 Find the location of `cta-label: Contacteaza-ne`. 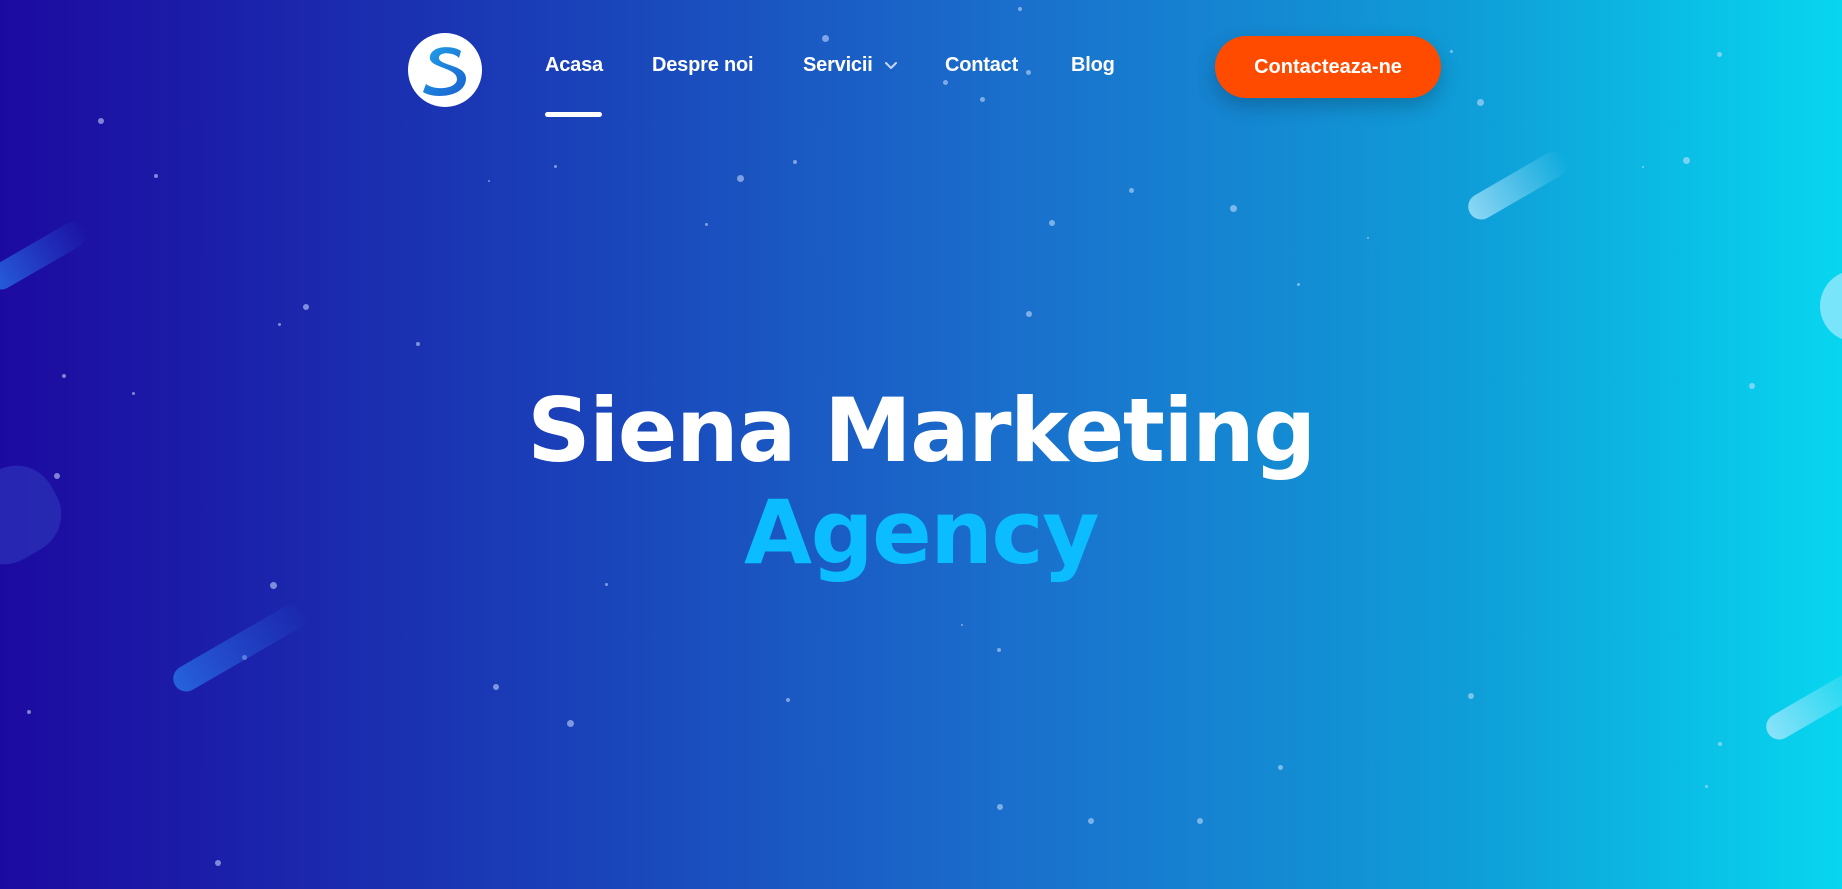

cta-label: Contacteaza-ne is located at coordinates (1328, 66).